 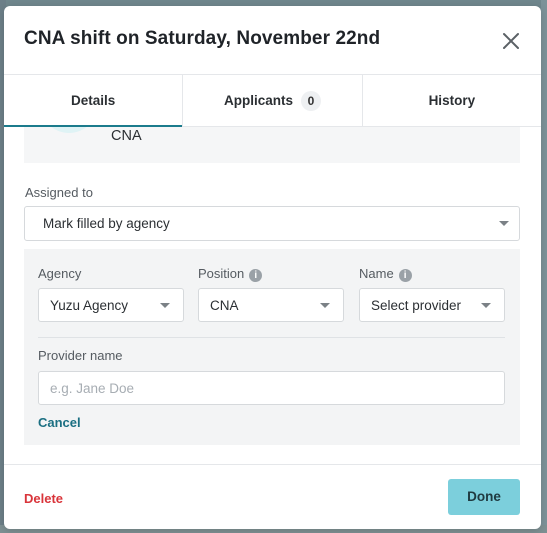 I want to click on agency-value: Yuzu Agency, so click(x=89, y=305).